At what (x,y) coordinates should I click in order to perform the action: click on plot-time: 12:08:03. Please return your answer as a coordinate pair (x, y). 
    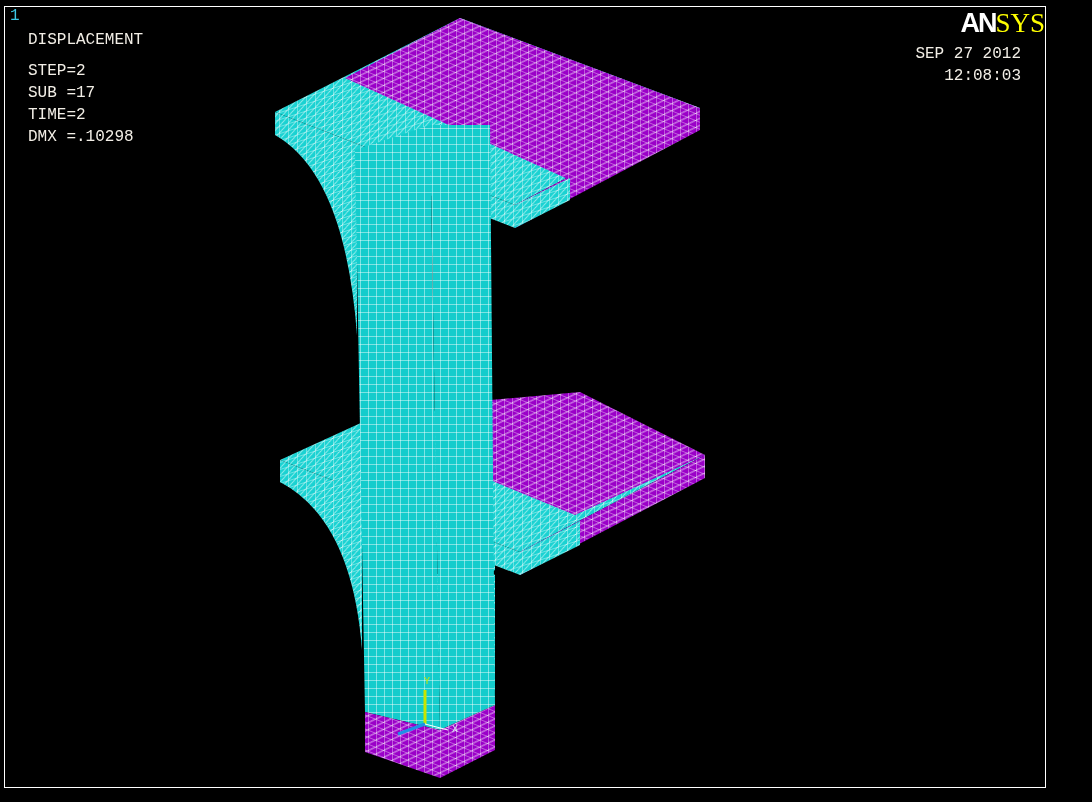
    Looking at the image, I should click on (982, 76).